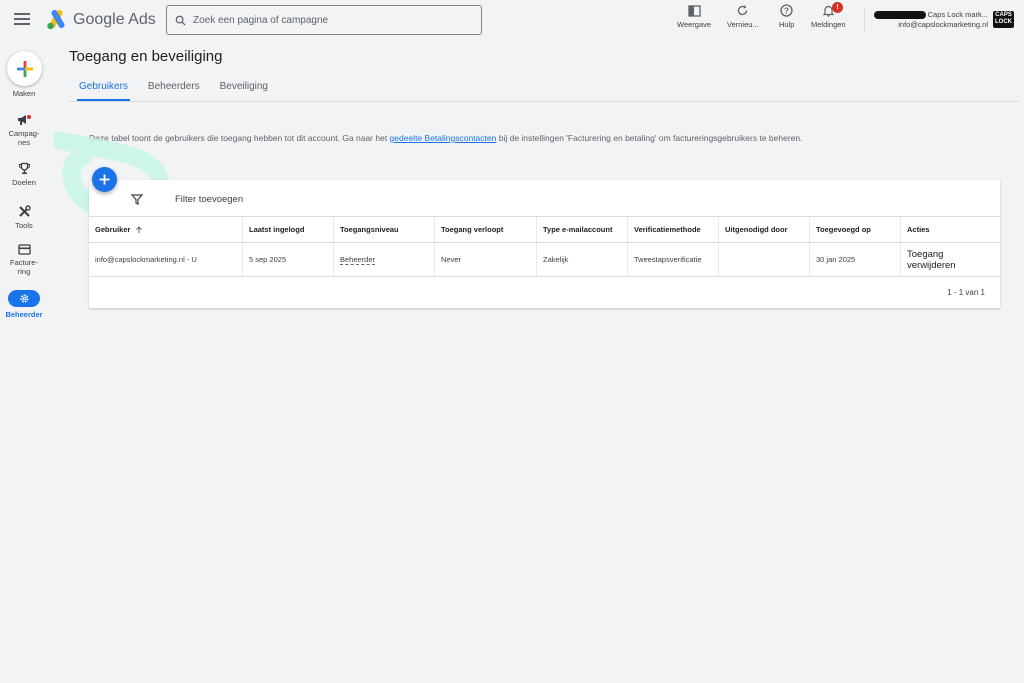  I want to click on column-header: Verificatiemethode, so click(673, 229).